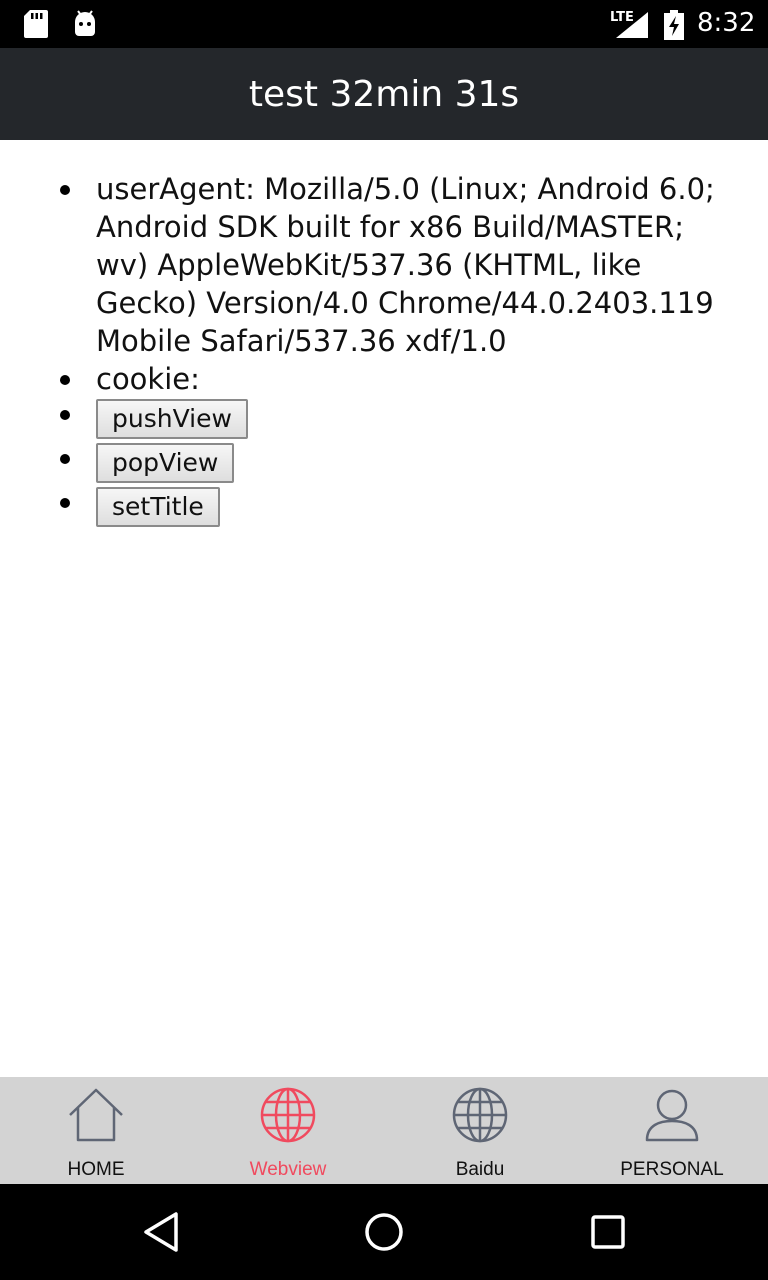 This screenshot has height=1280, width=768. I want to click on back-icon, so click(160, 1234).